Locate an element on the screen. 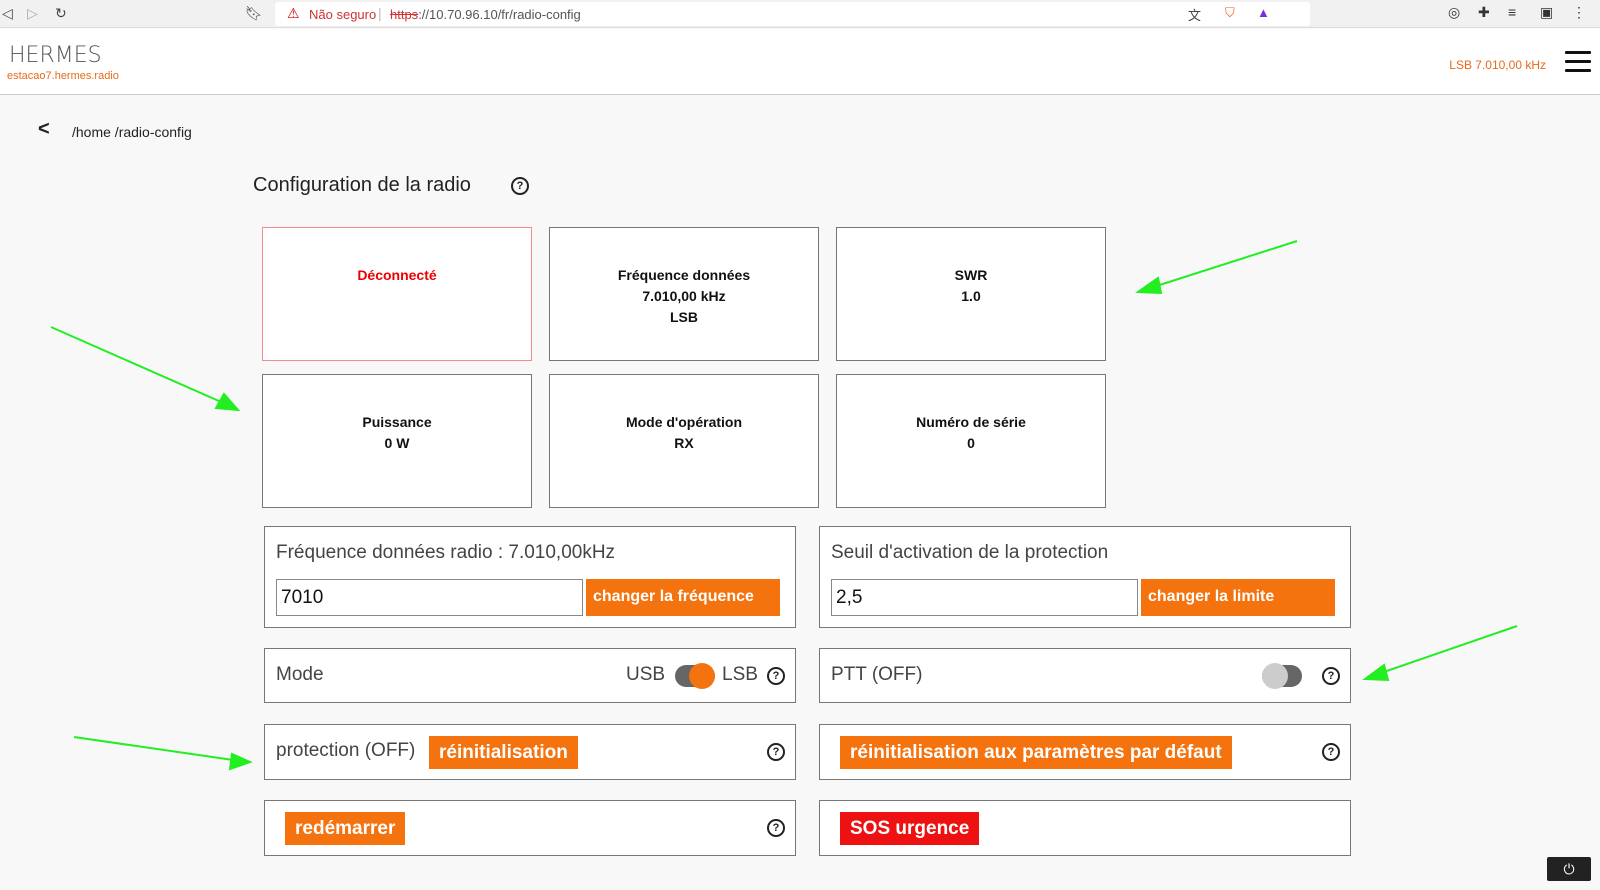 The height and width of the screenshot is (890, 1600). playlist-icon: ≡ is located at coordinates (1512, 12).